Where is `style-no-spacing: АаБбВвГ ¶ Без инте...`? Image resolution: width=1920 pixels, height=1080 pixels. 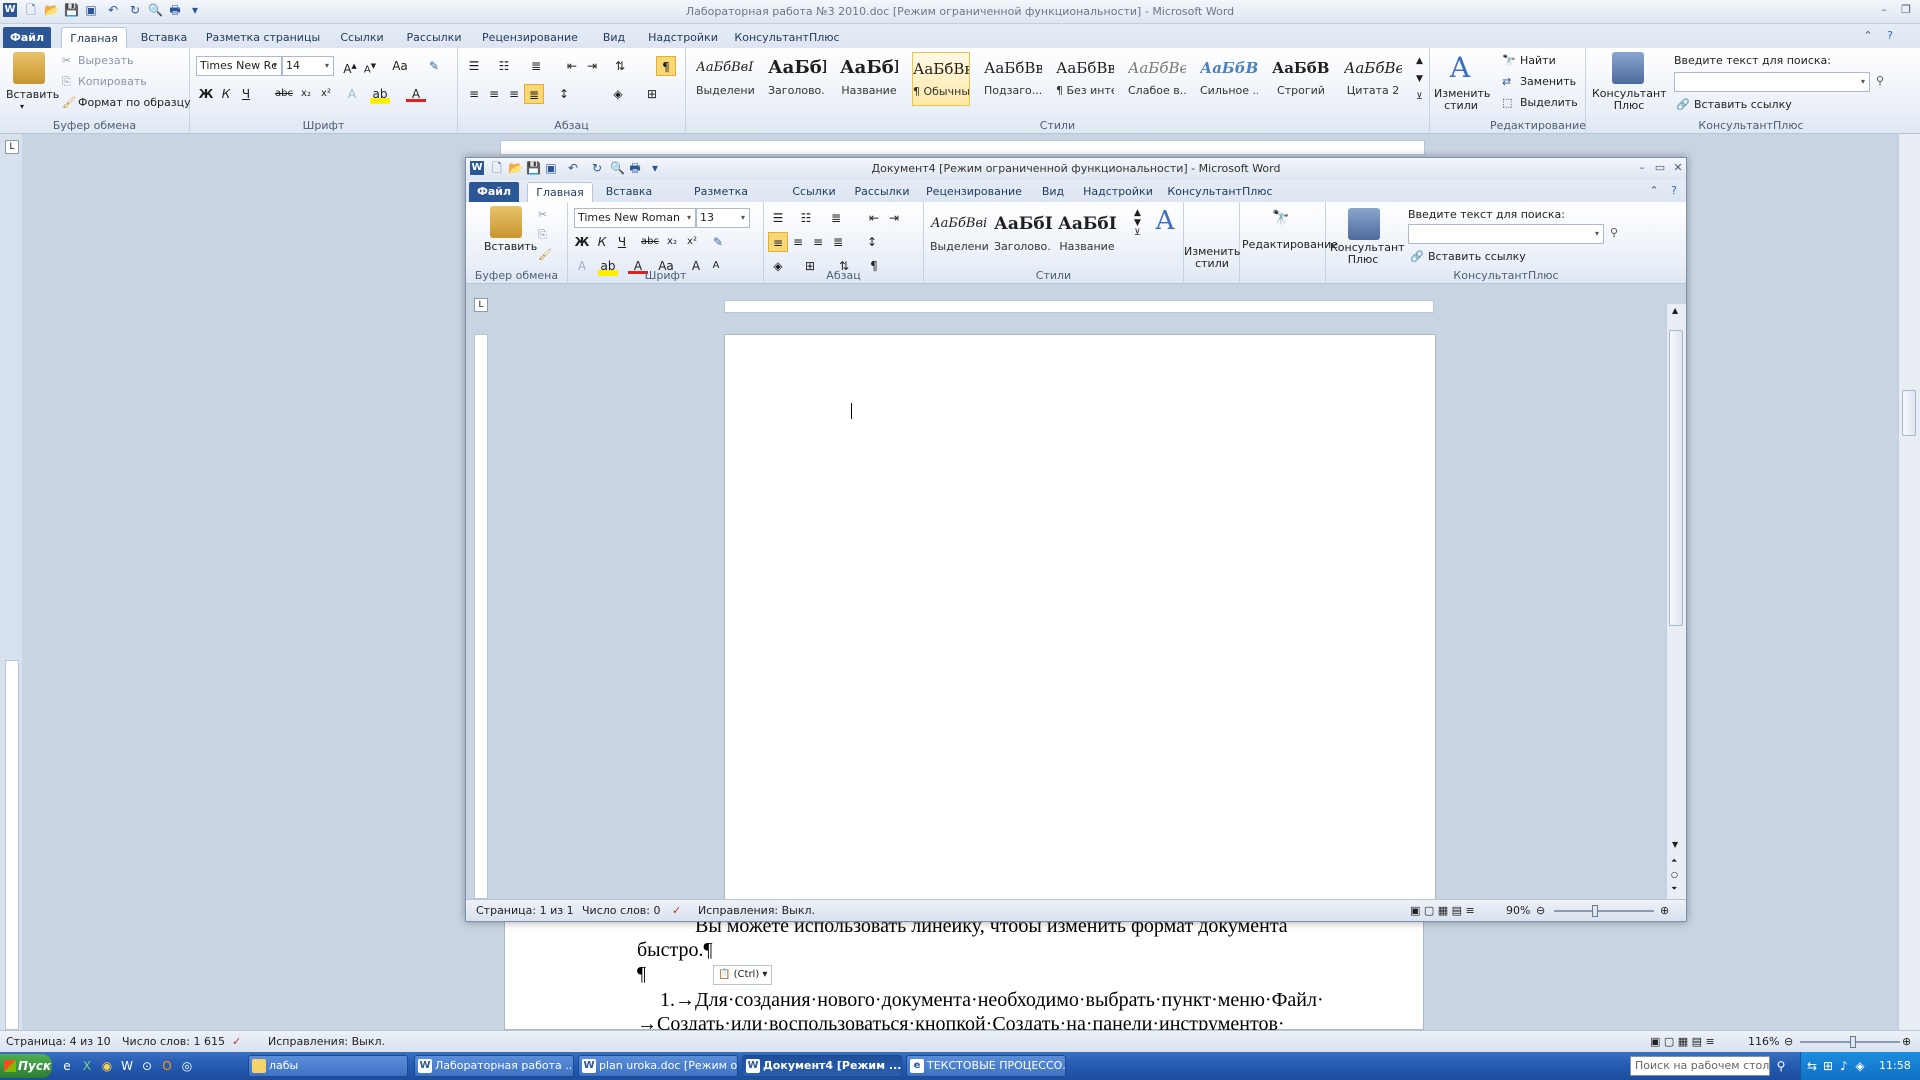 style-no-spacing: АаБбВвГ ¶ Без инте... is located at coordinates (1085, 79).